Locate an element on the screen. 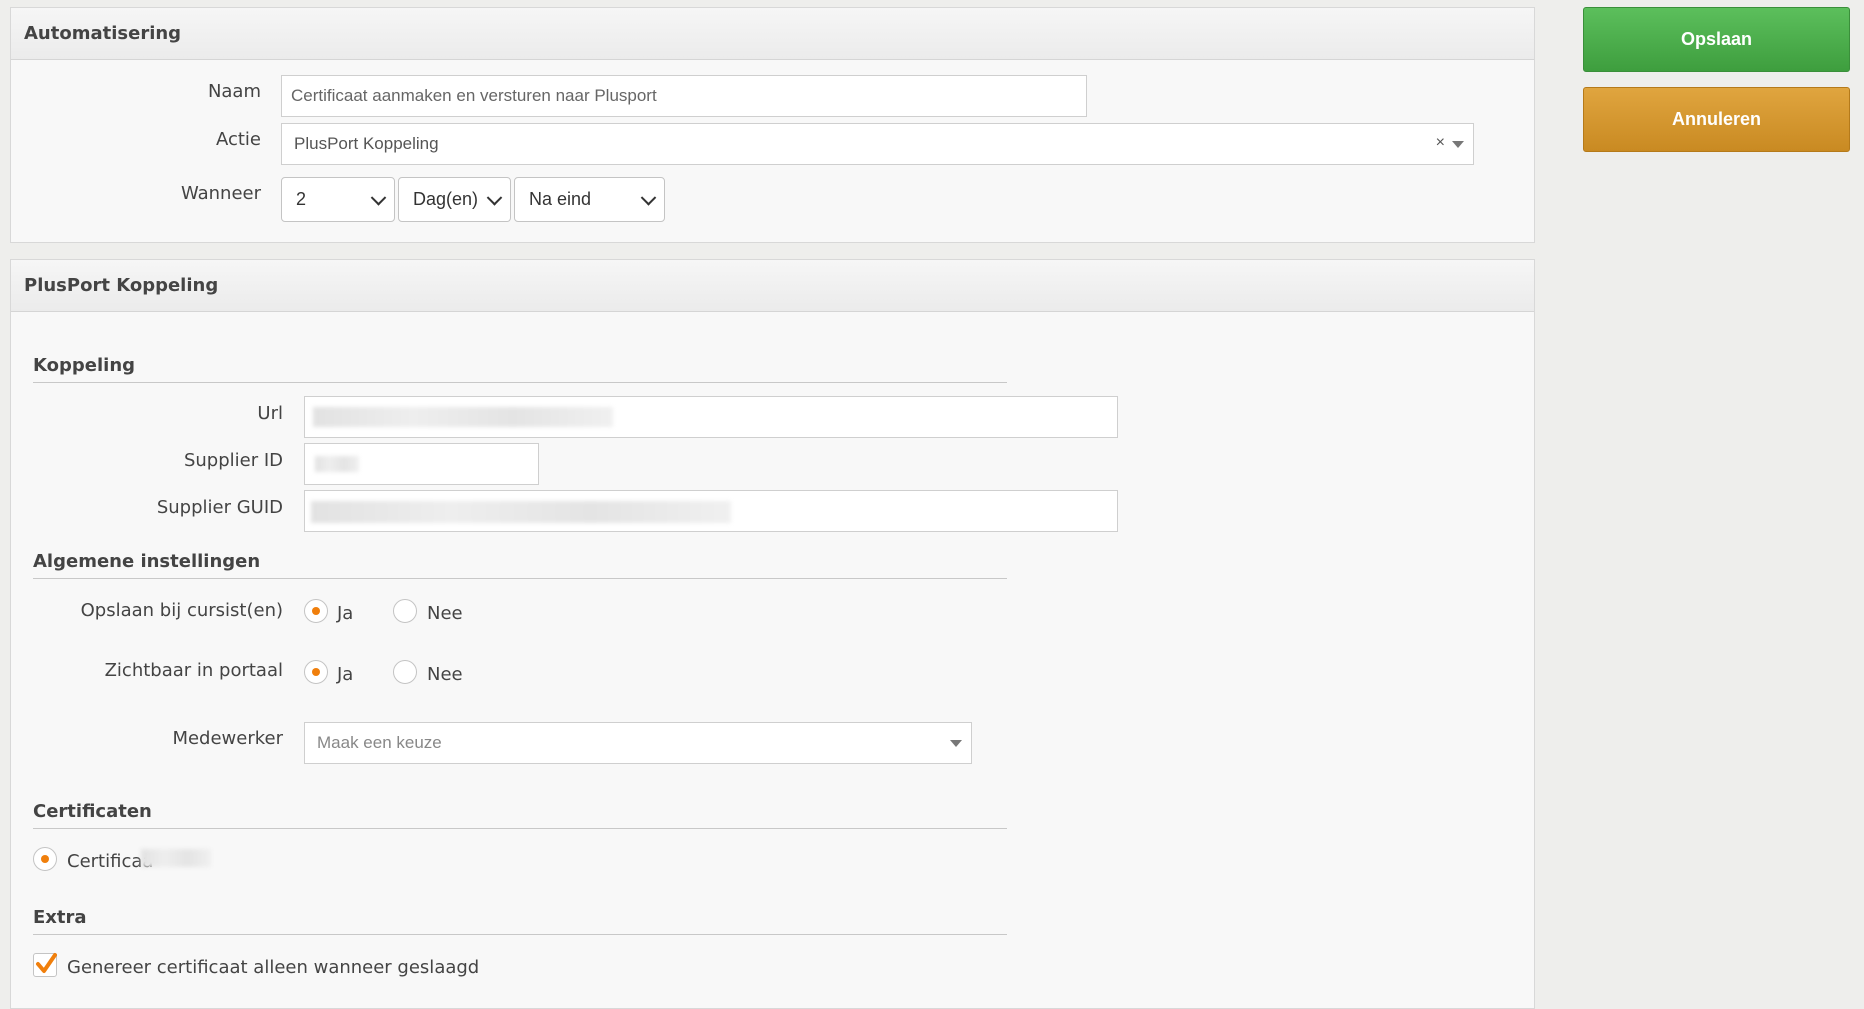 This screenshot has width=1864, height=1009. when-amount-select: 2 is located at coordinates (338, 199).